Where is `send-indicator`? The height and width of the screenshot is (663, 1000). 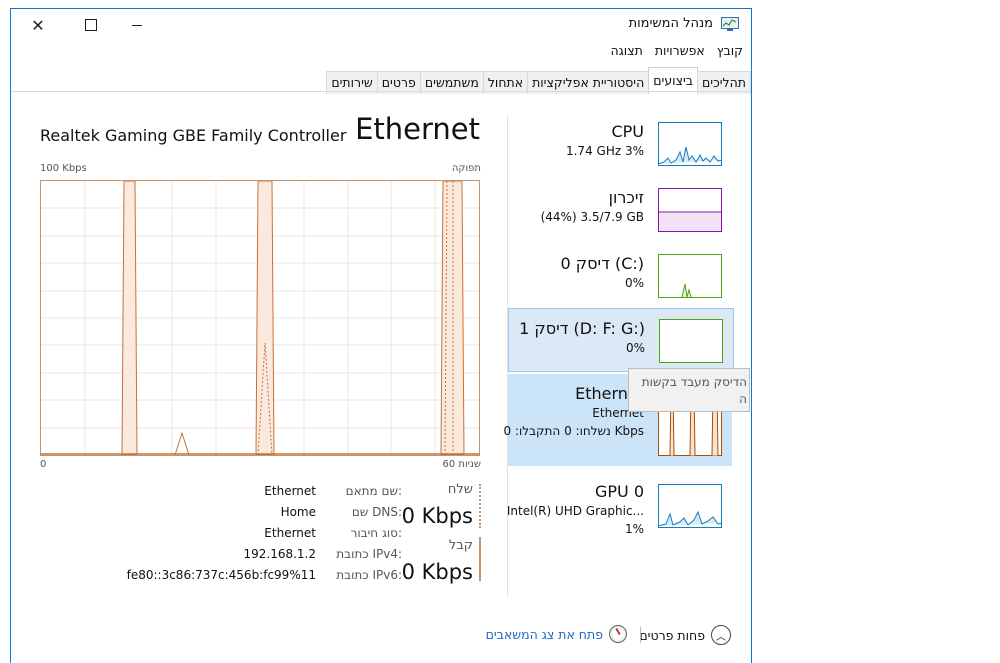 send-indicator is located at coordinates (480, 506).